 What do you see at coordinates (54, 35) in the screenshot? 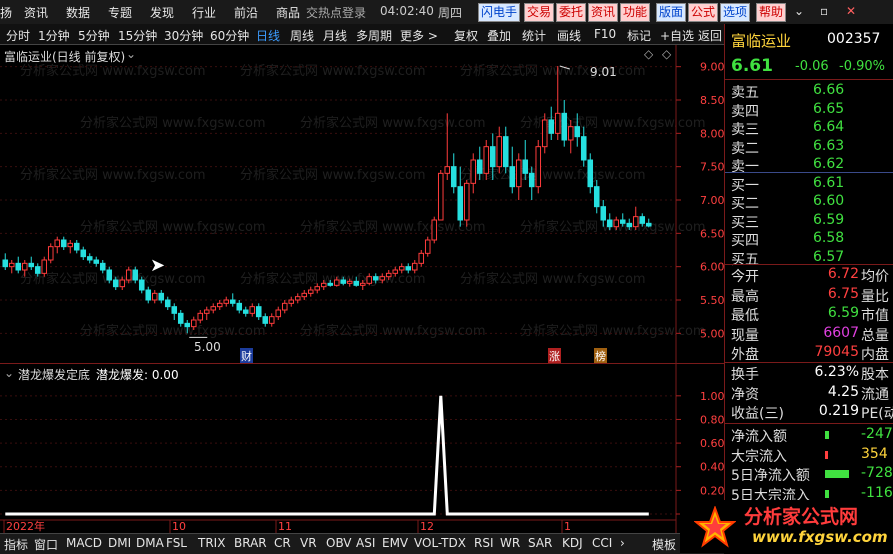
I see `period-tab: 1分钟` at bounding box center [54, 35].